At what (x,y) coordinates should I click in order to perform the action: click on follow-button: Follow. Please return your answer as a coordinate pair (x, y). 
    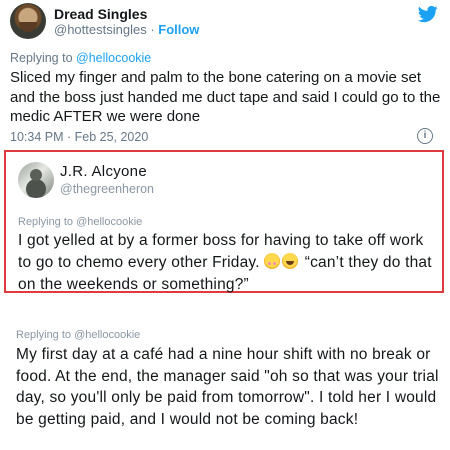
    Looking at the image, I should click on (178, 29).